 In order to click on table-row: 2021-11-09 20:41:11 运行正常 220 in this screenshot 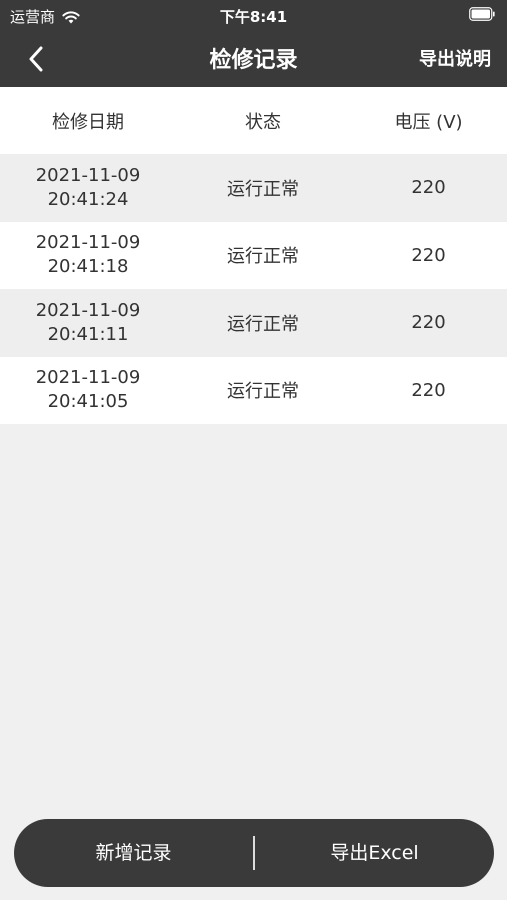, I will do `click(253, 323)`.